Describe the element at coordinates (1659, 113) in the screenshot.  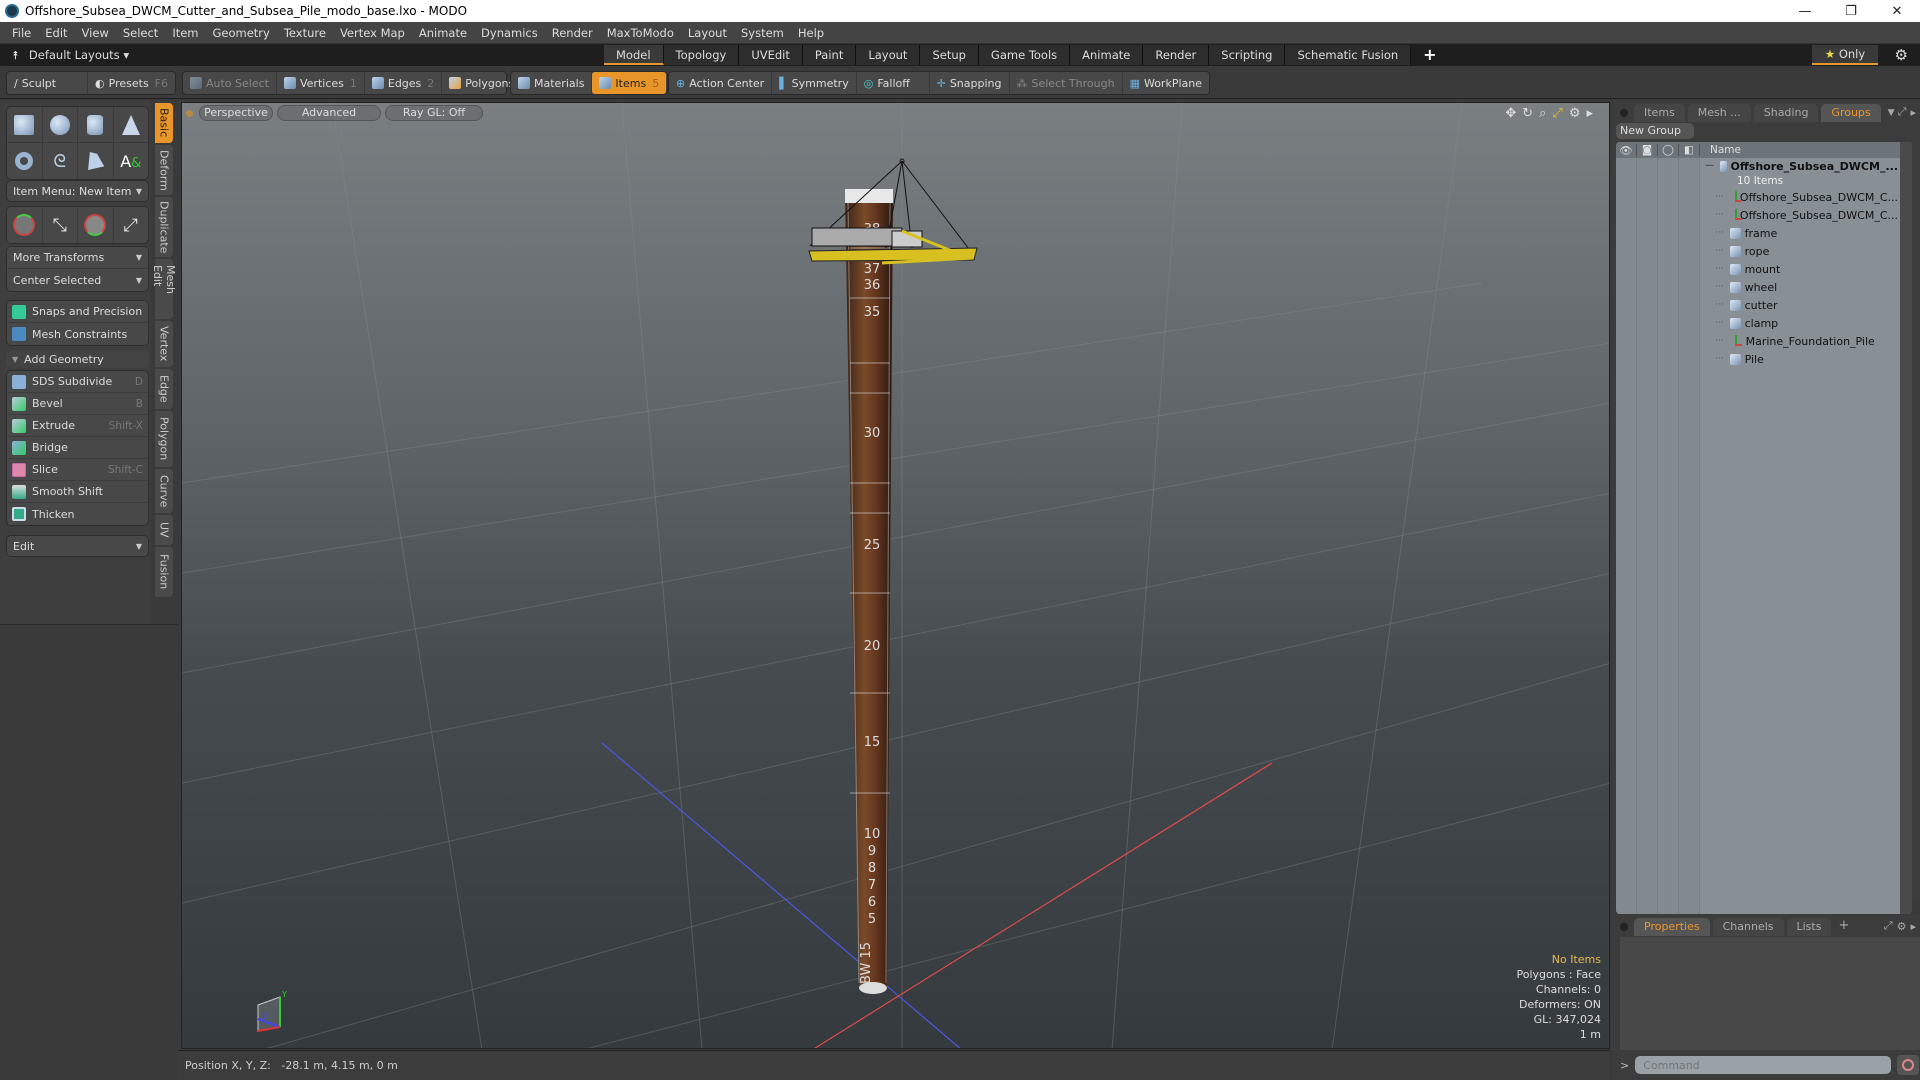
I see `tab-items: Items` at that location.